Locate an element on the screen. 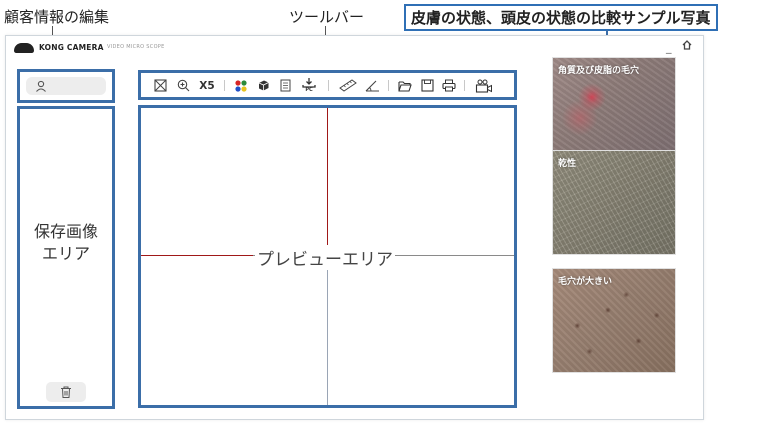 This screenshot has height=425, width=772. open-folder-button is located at coordinates (405, 85).